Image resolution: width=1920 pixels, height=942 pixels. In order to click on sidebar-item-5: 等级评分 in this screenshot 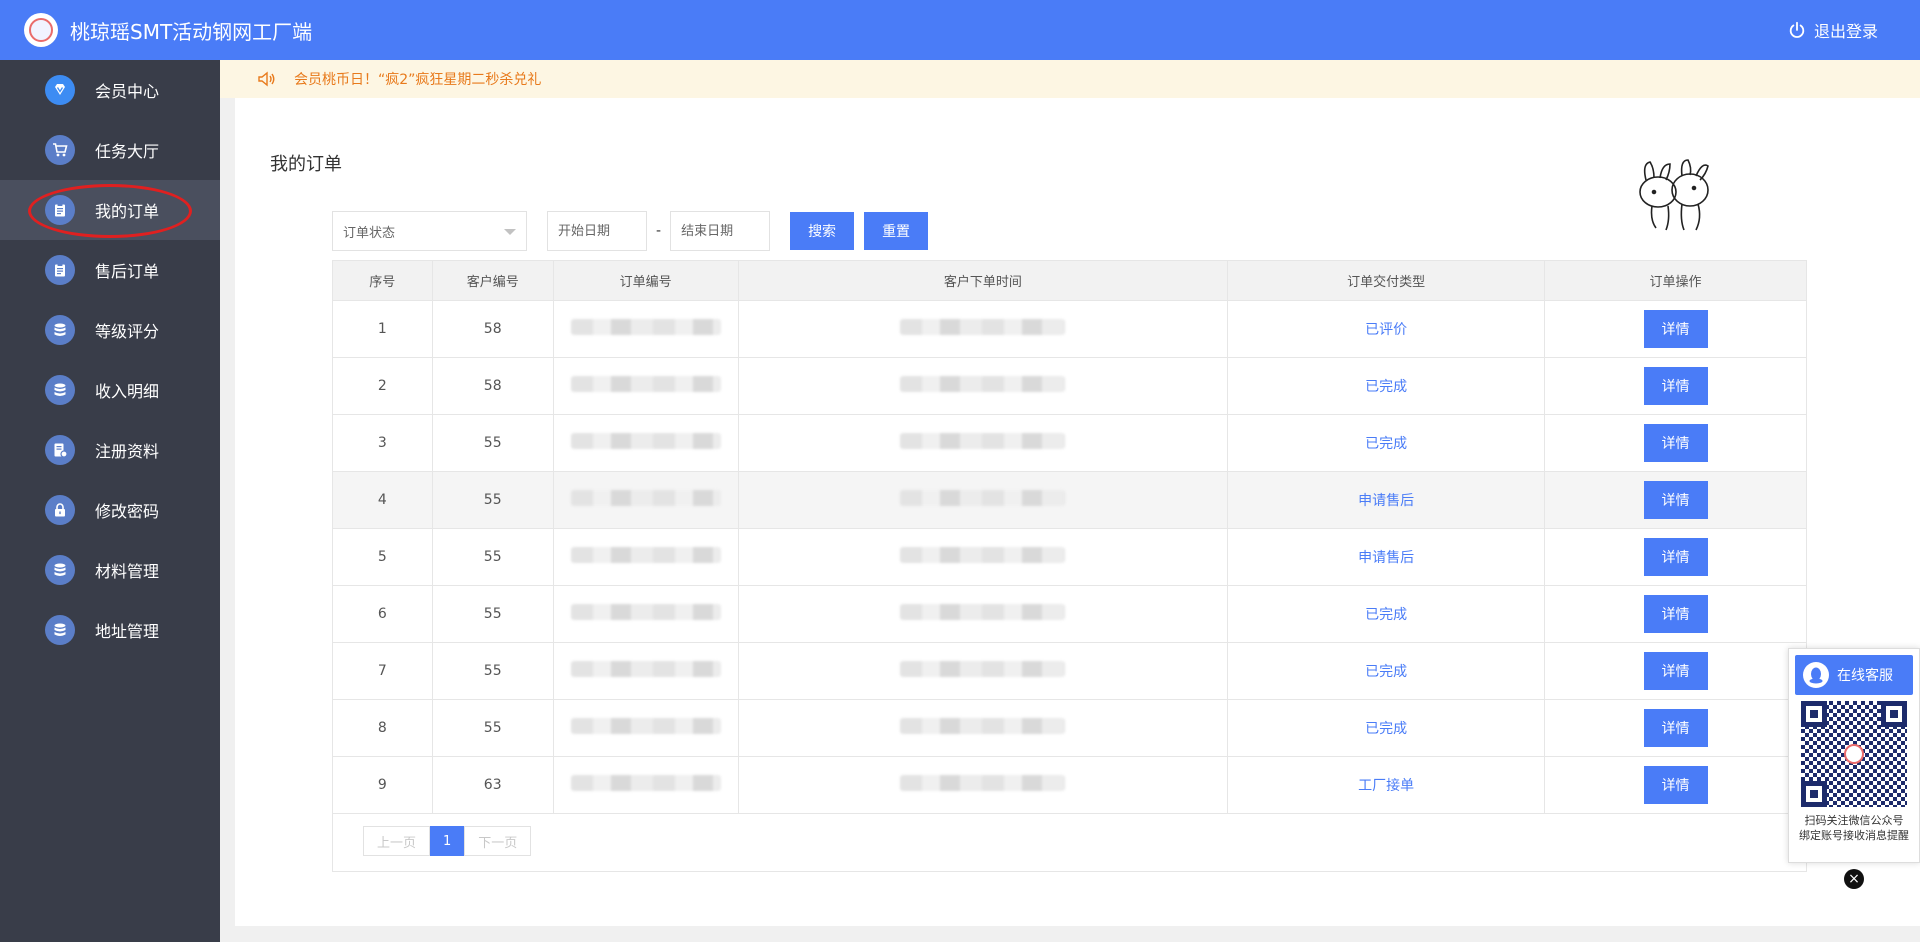, I will do `click(110, 330)`.